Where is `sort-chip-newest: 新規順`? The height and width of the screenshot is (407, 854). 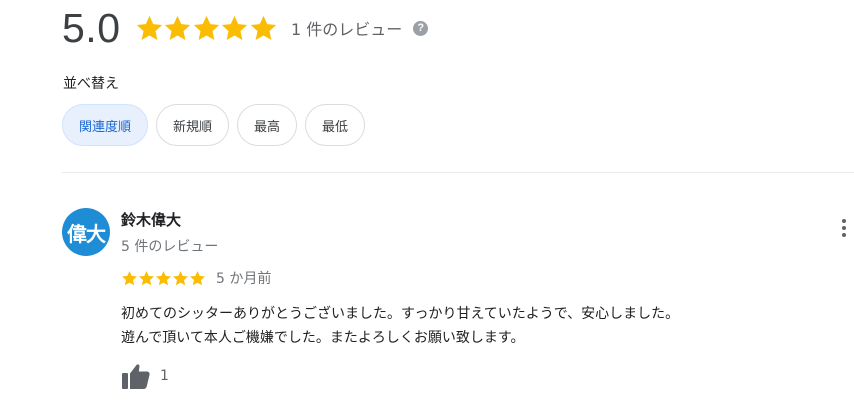 sort-chip-newest: 新規順 is located at coordinates (193, 125).